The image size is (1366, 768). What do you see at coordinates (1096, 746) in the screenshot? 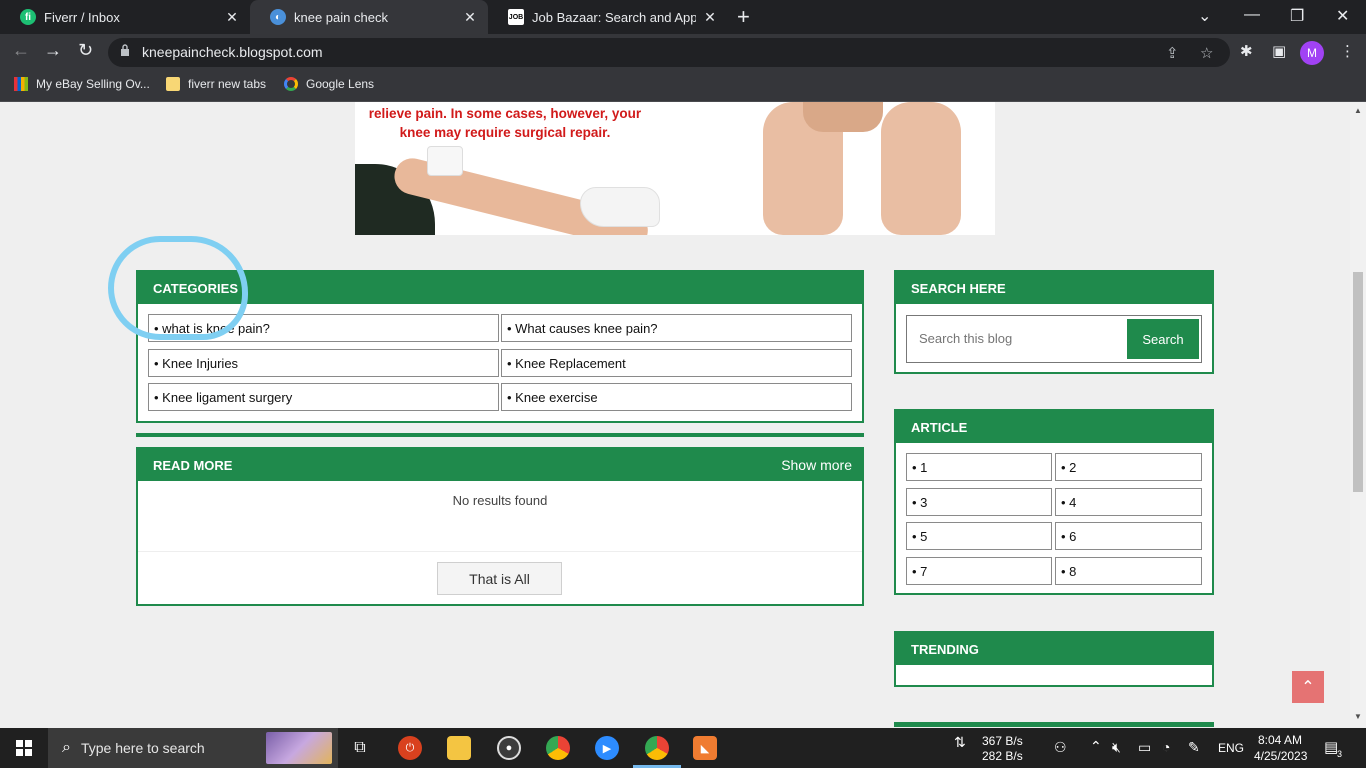
I see `tray-chevron-icon: ⌃` at bounding box center [1096, 746].